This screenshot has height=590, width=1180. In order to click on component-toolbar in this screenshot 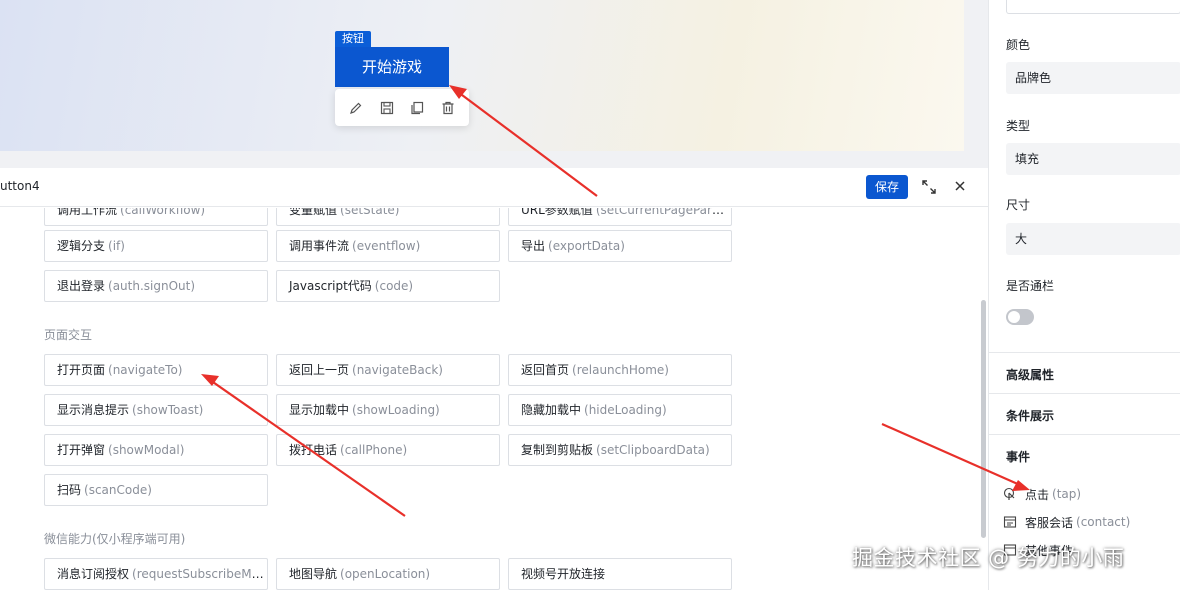, I will do `click(402, 107)`.